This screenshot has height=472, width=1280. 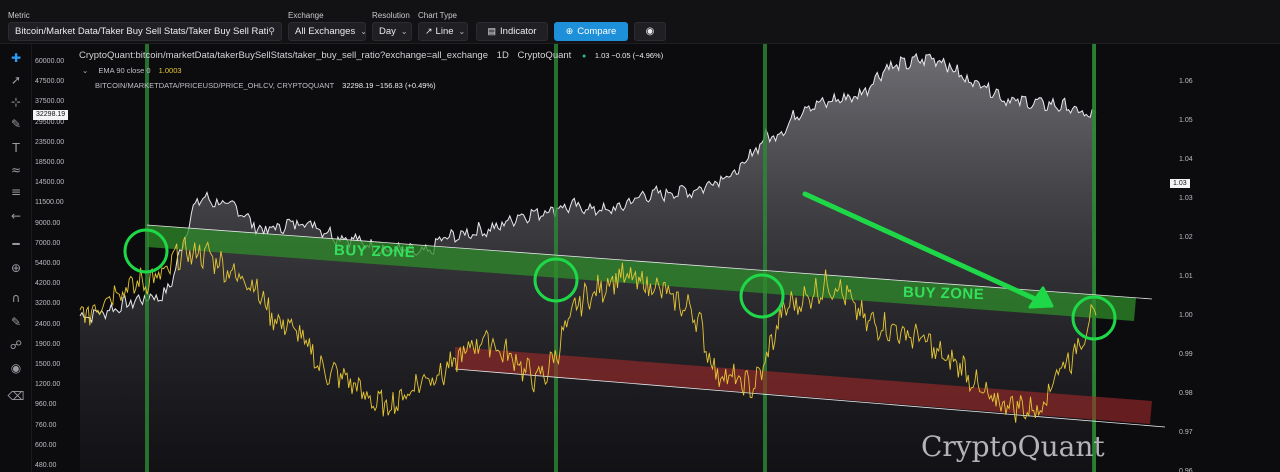 I want to click on charttype-value: Line, so click(x=444, y=31).